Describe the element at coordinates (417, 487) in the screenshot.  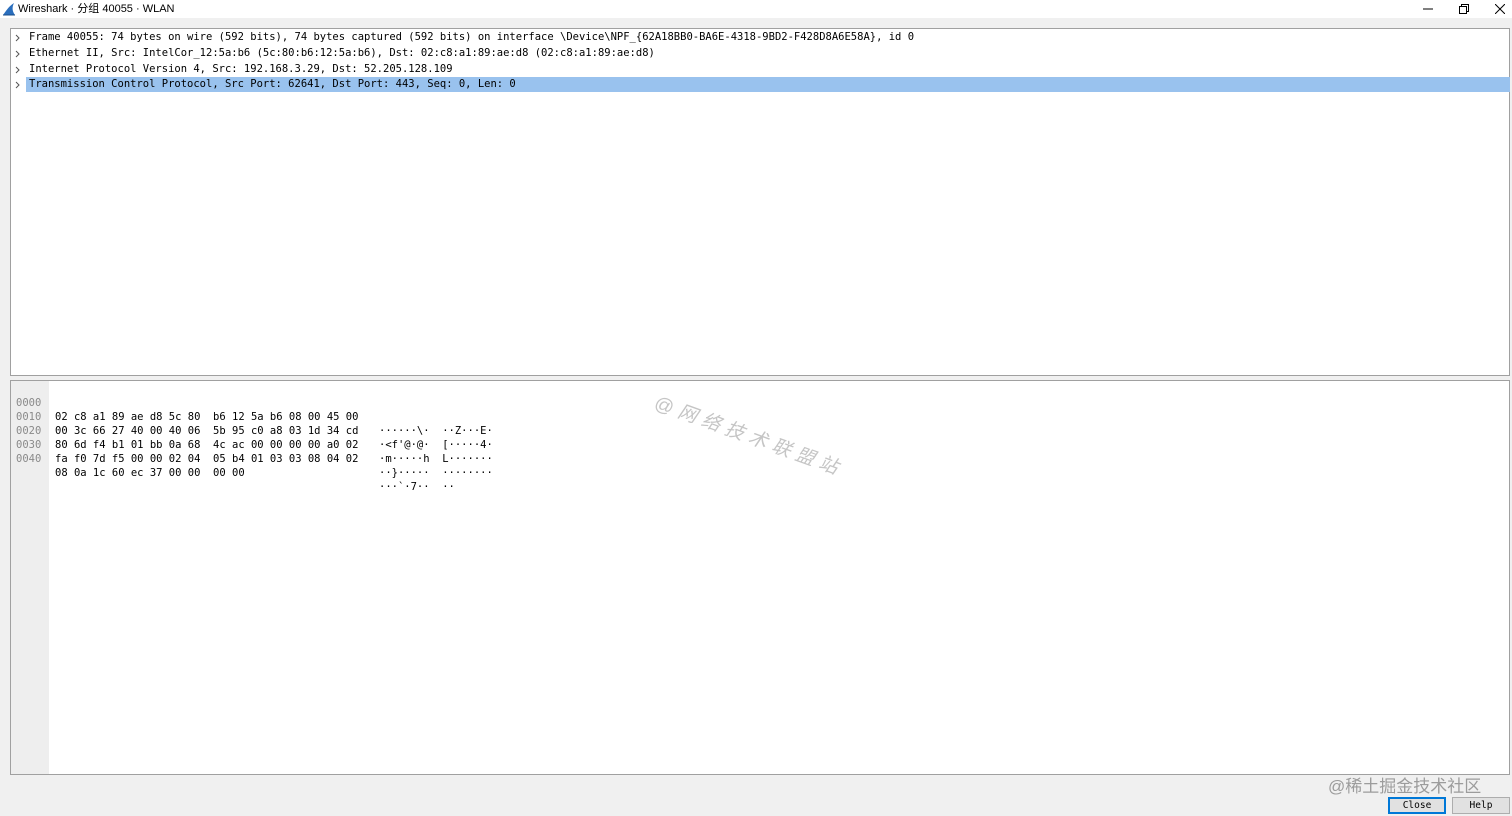
I see `hex-ascii: ···`·7·· ··` at that location.